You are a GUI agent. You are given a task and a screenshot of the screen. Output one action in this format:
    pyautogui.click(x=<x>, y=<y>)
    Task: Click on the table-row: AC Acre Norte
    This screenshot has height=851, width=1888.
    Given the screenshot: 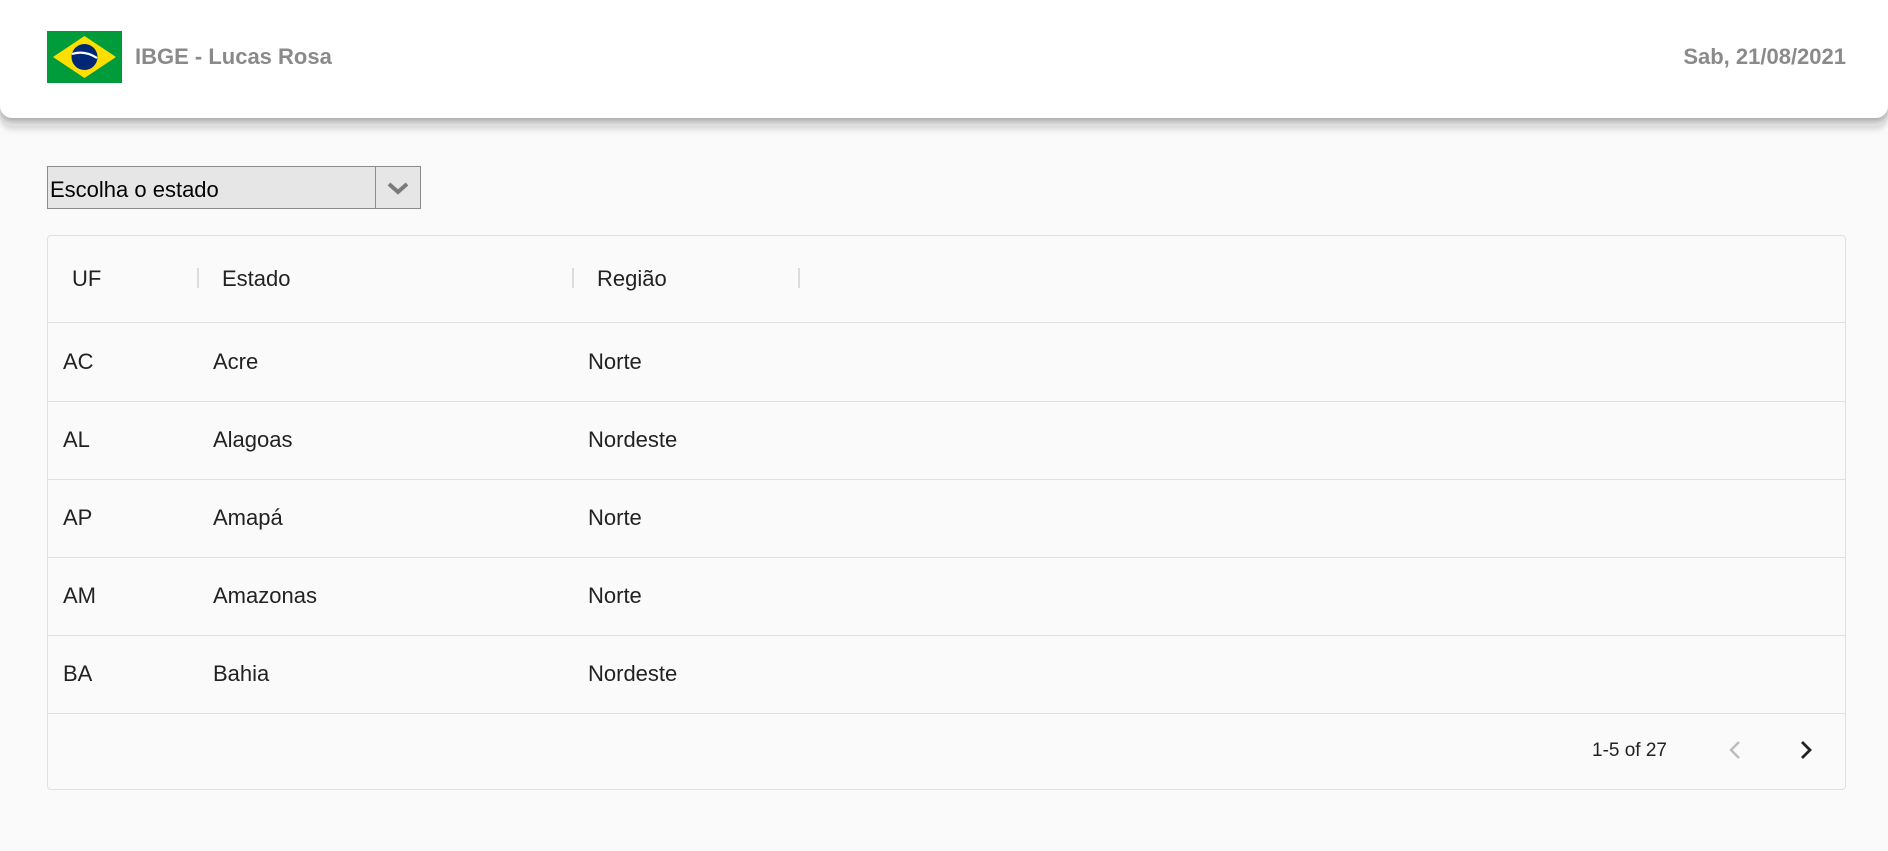 What is the action you would take?
    pyautogui.click(x=946, y=362)
    